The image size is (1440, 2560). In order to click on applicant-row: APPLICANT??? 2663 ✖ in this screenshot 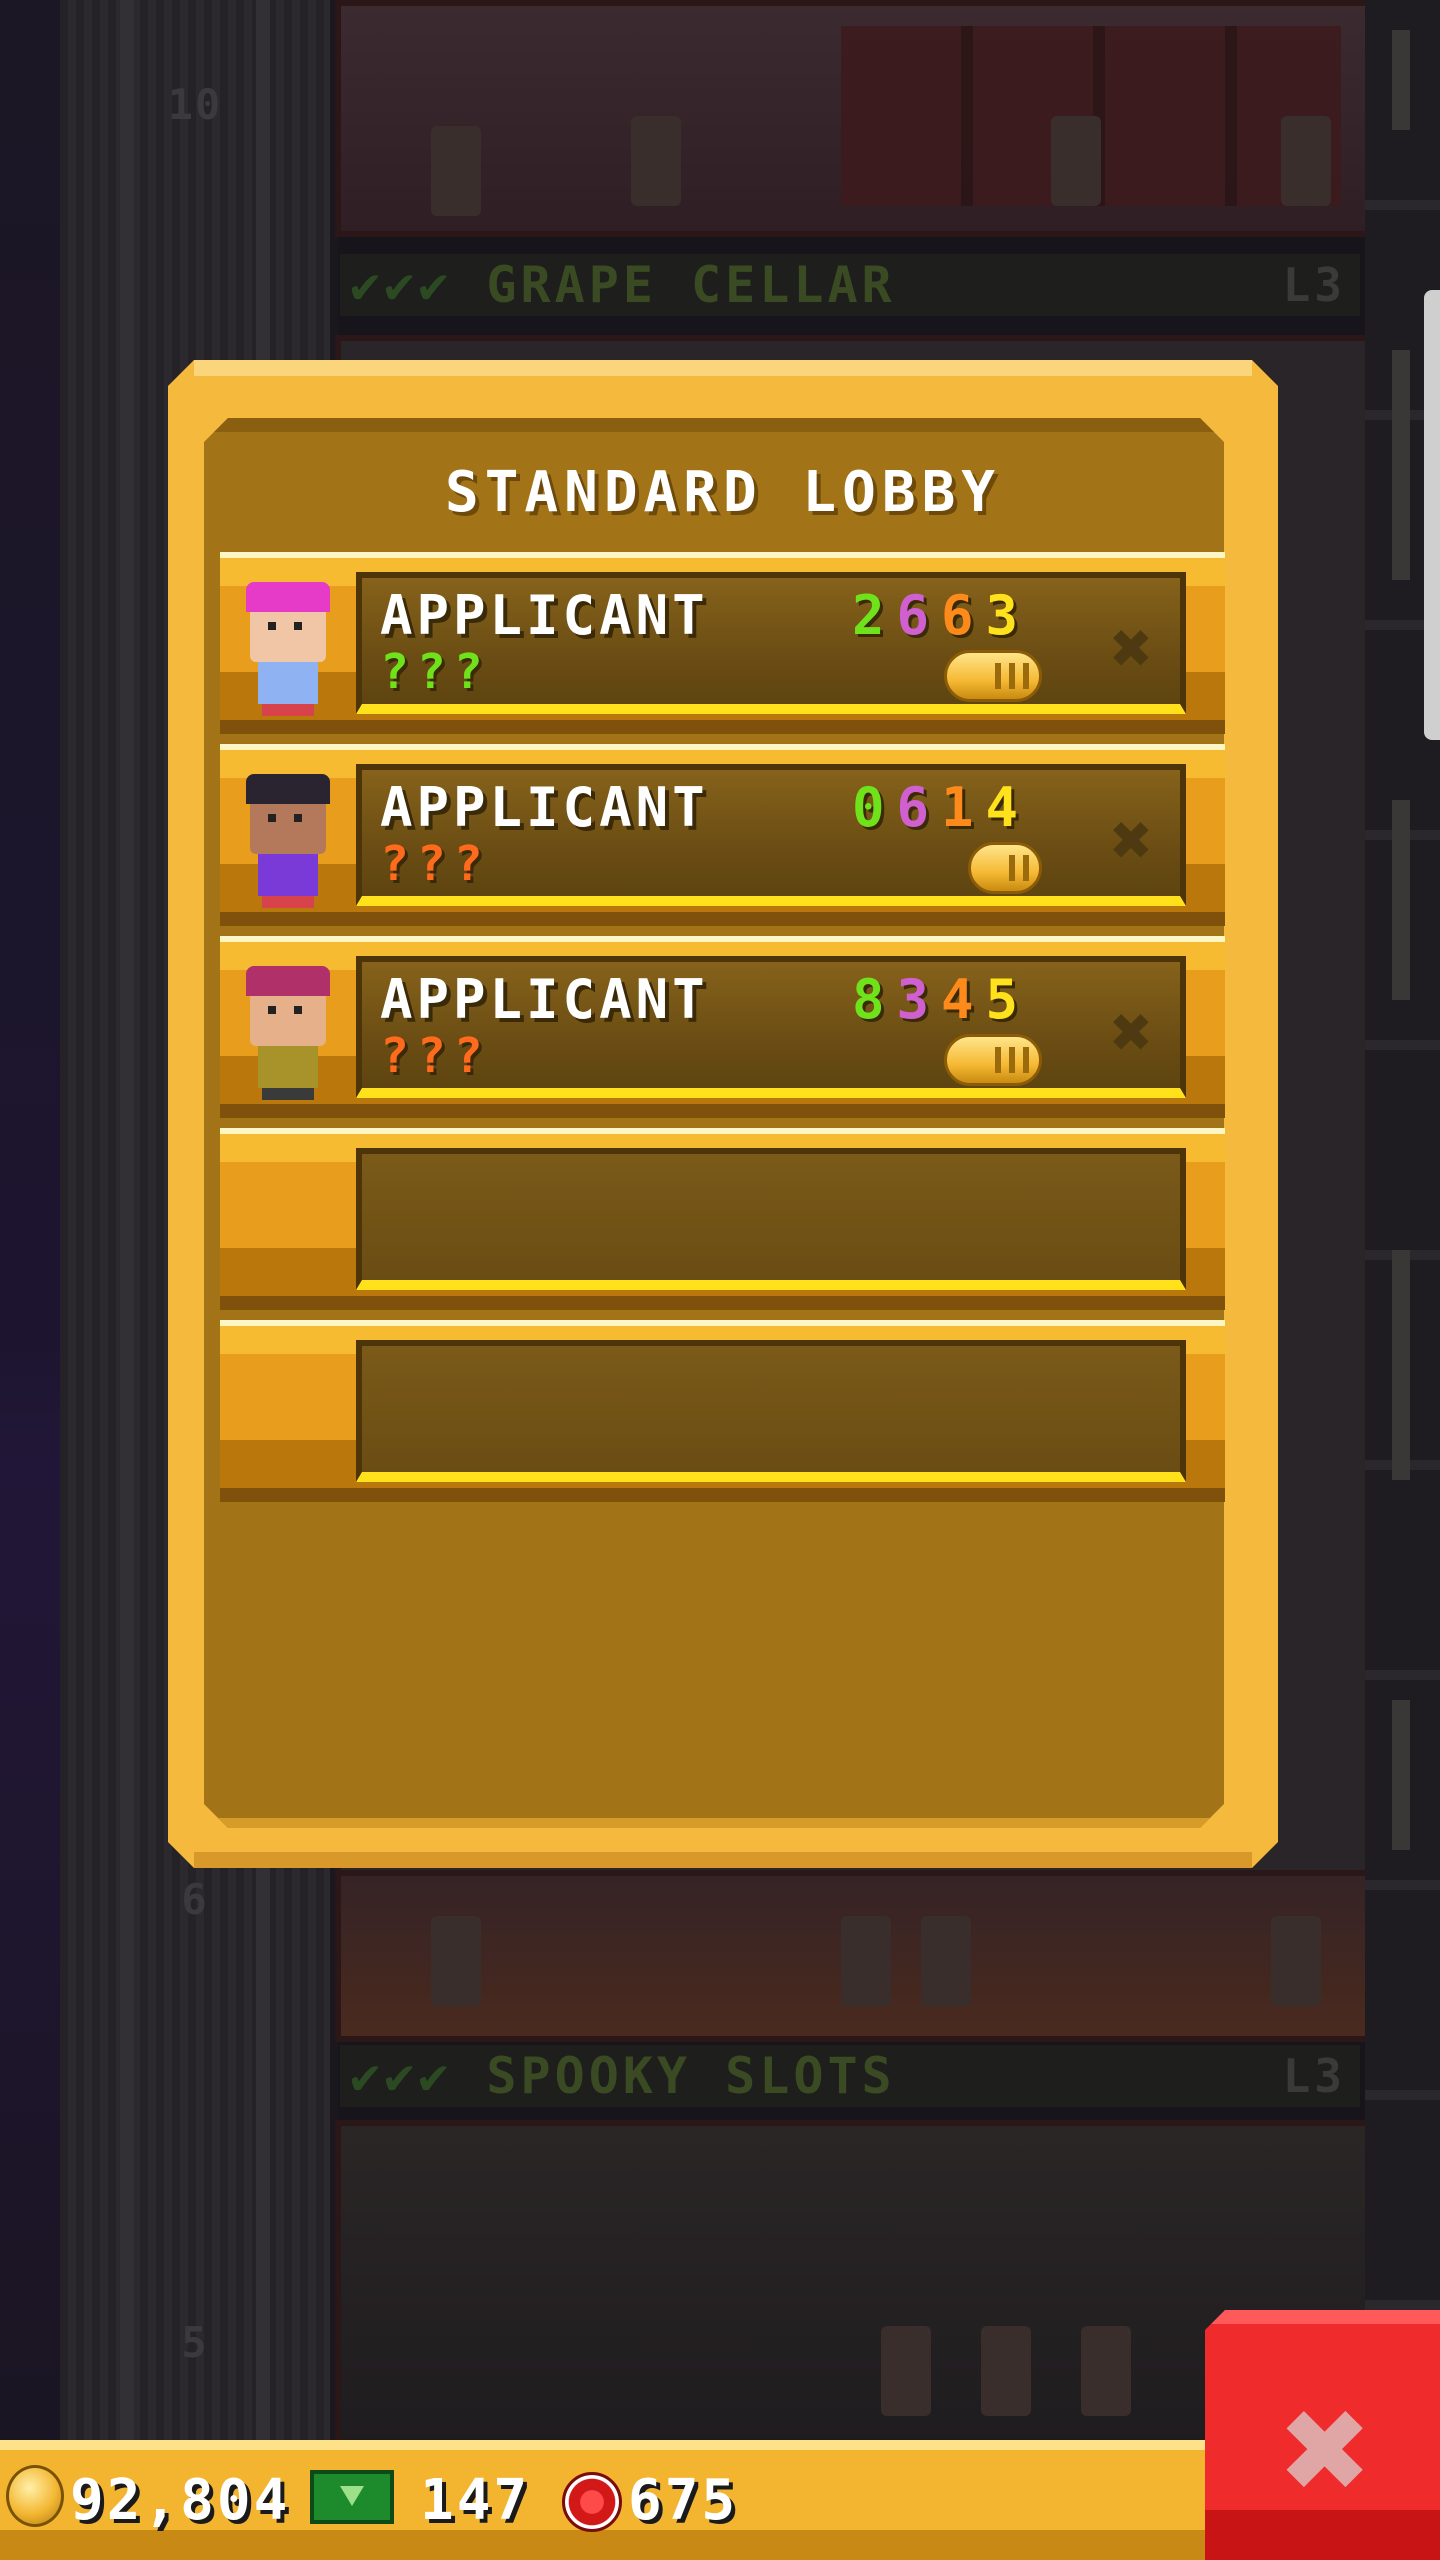, I will do `click(722, 643)`.